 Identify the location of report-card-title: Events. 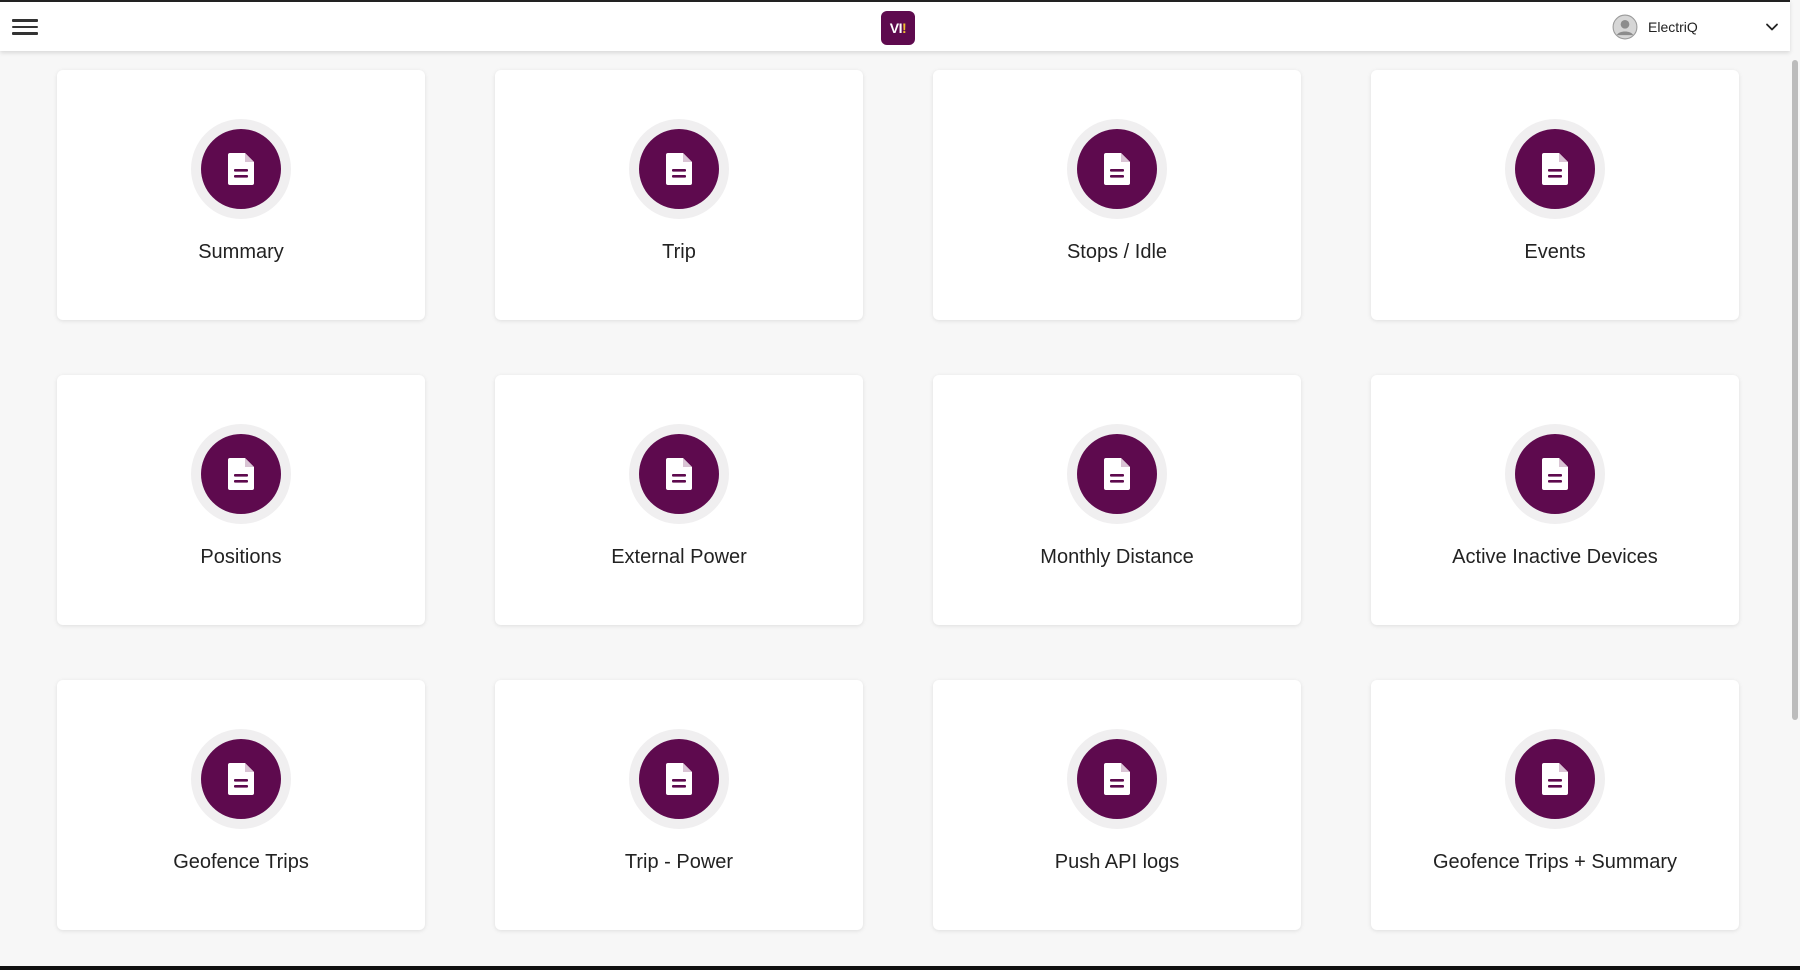
(1555, 252).